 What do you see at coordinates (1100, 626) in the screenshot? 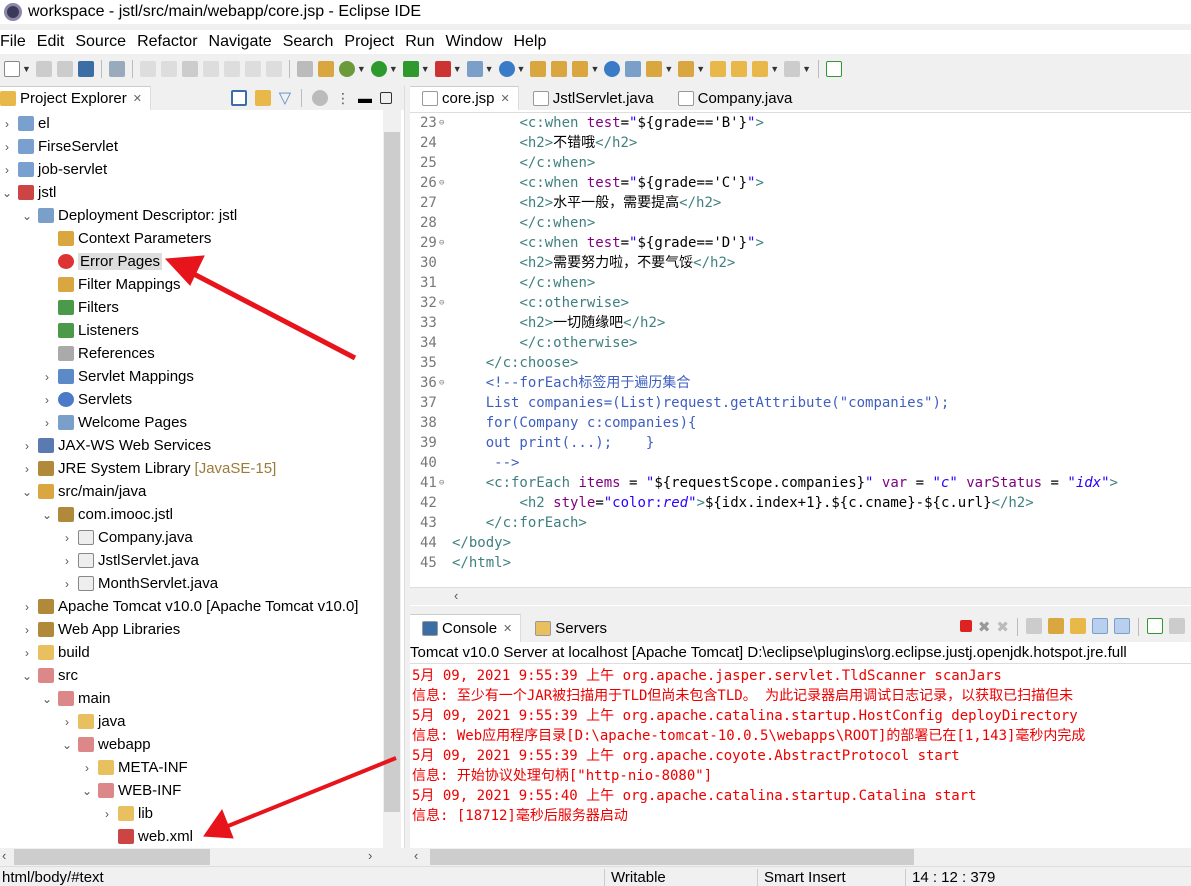
I see `show-on-stdout-icon` at bounding box center [1100, 626].